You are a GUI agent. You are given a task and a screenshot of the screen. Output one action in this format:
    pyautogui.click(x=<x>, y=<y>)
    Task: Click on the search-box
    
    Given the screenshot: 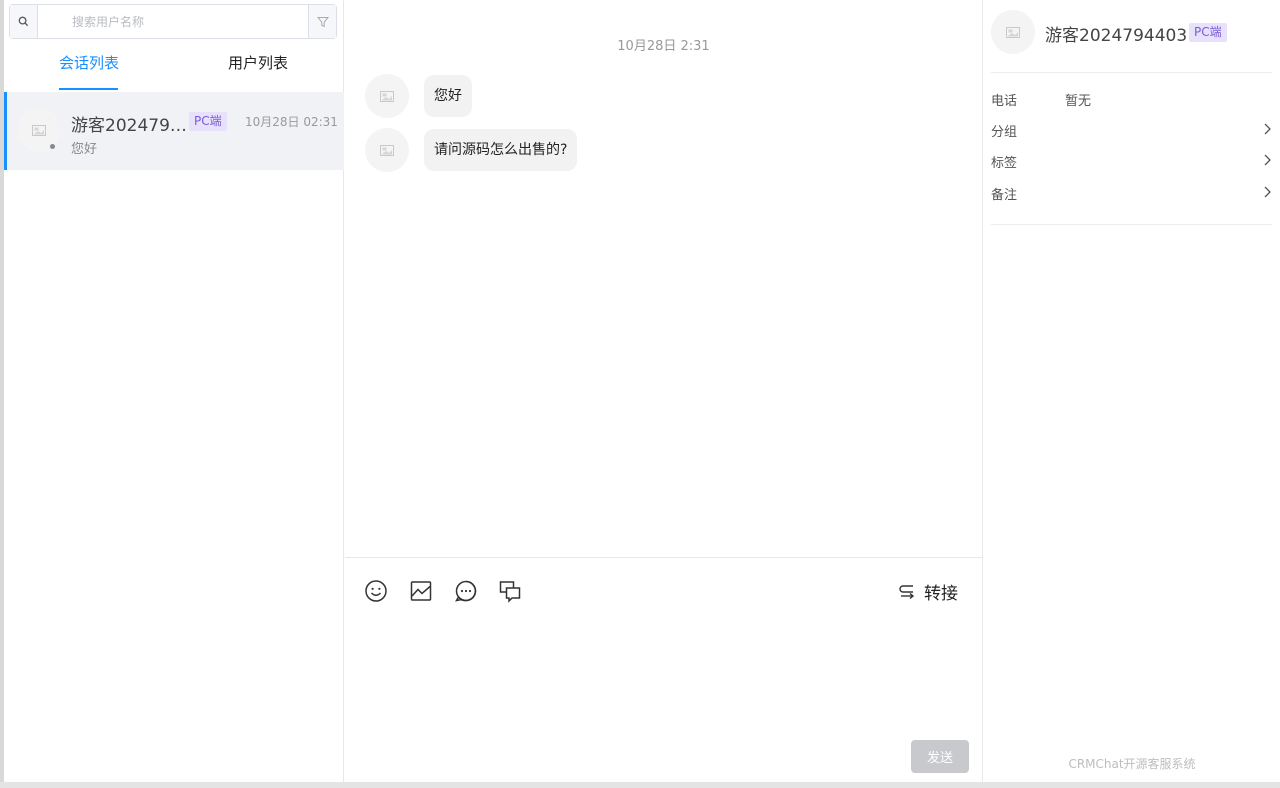 What is the action you would take?
    pyautogui.click(x=173, y=21)
    